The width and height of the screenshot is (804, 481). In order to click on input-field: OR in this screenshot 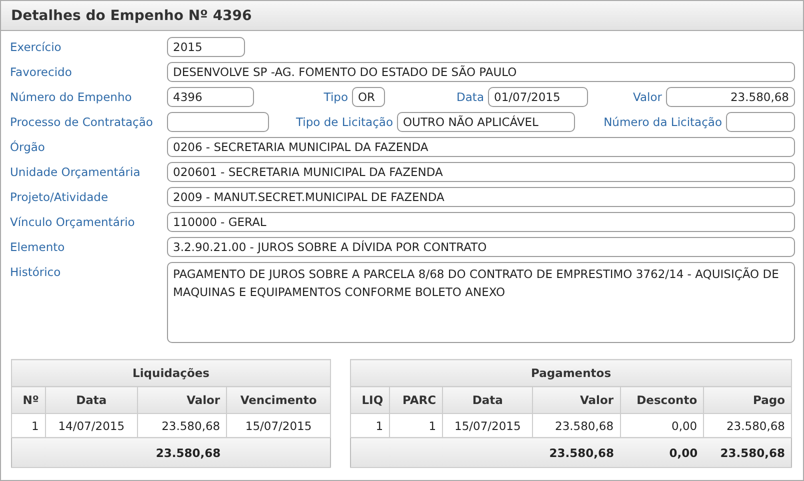, I will do `click(368, 97)`.